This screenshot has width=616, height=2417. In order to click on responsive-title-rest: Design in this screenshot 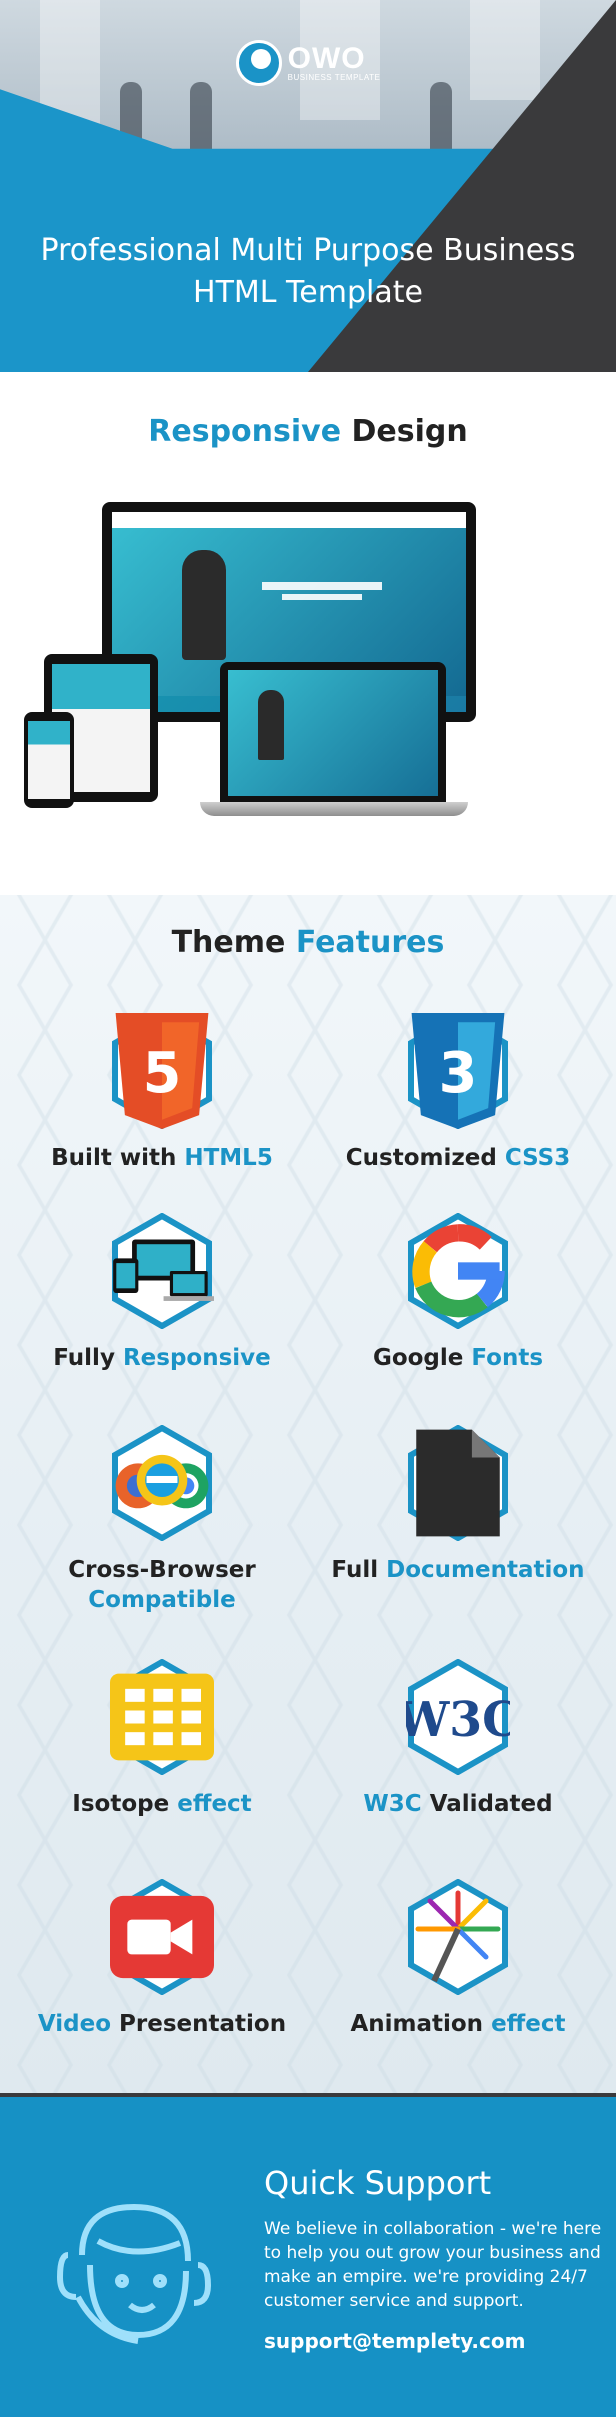, I will do `click(404, 431)`.